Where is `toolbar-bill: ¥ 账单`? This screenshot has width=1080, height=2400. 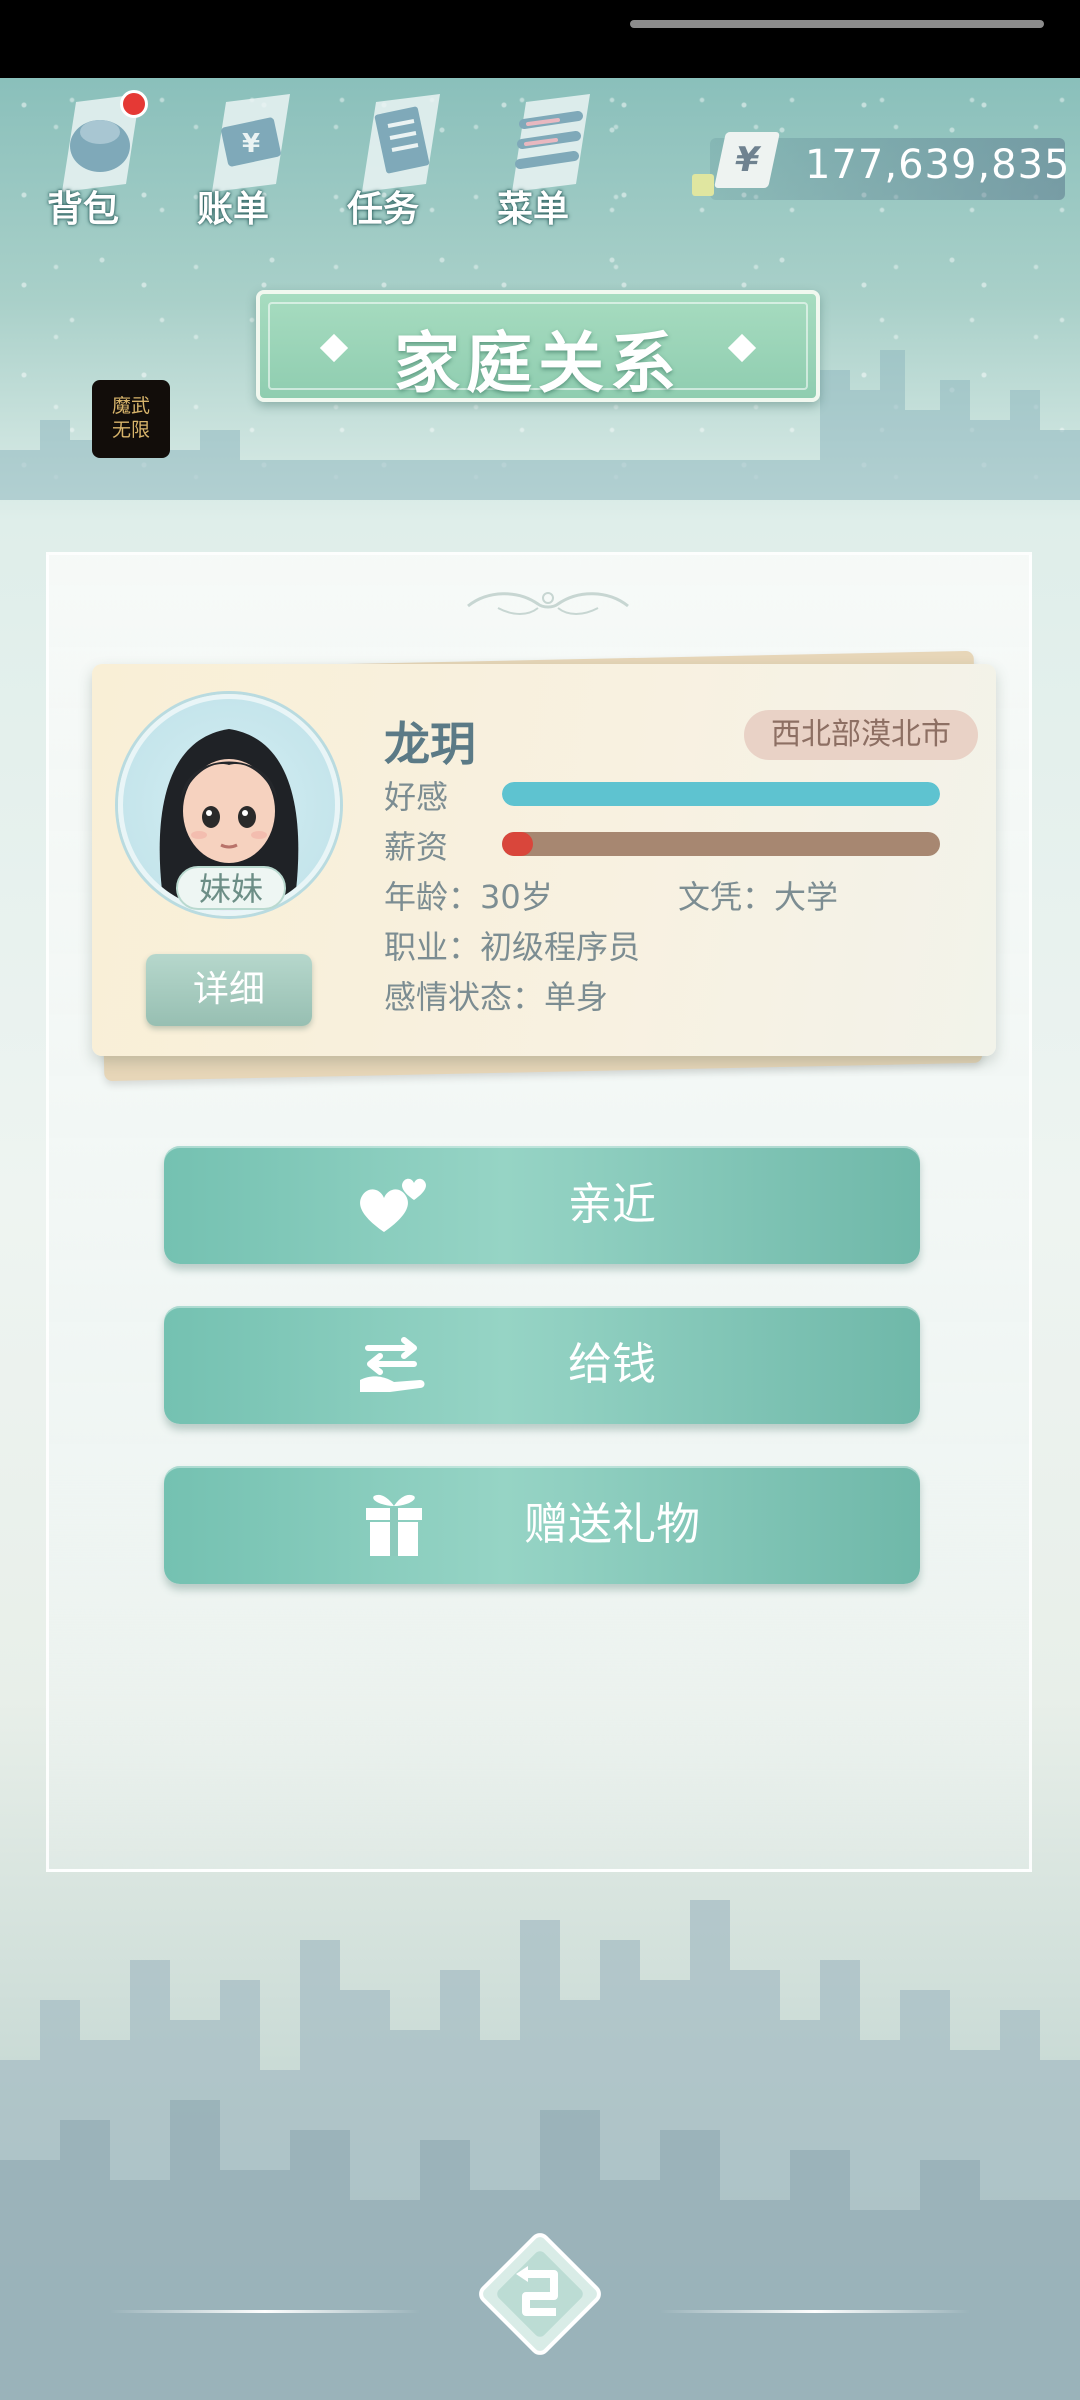
toolbar-bill: ¥ 账单 is located at coordinates (243, 159).